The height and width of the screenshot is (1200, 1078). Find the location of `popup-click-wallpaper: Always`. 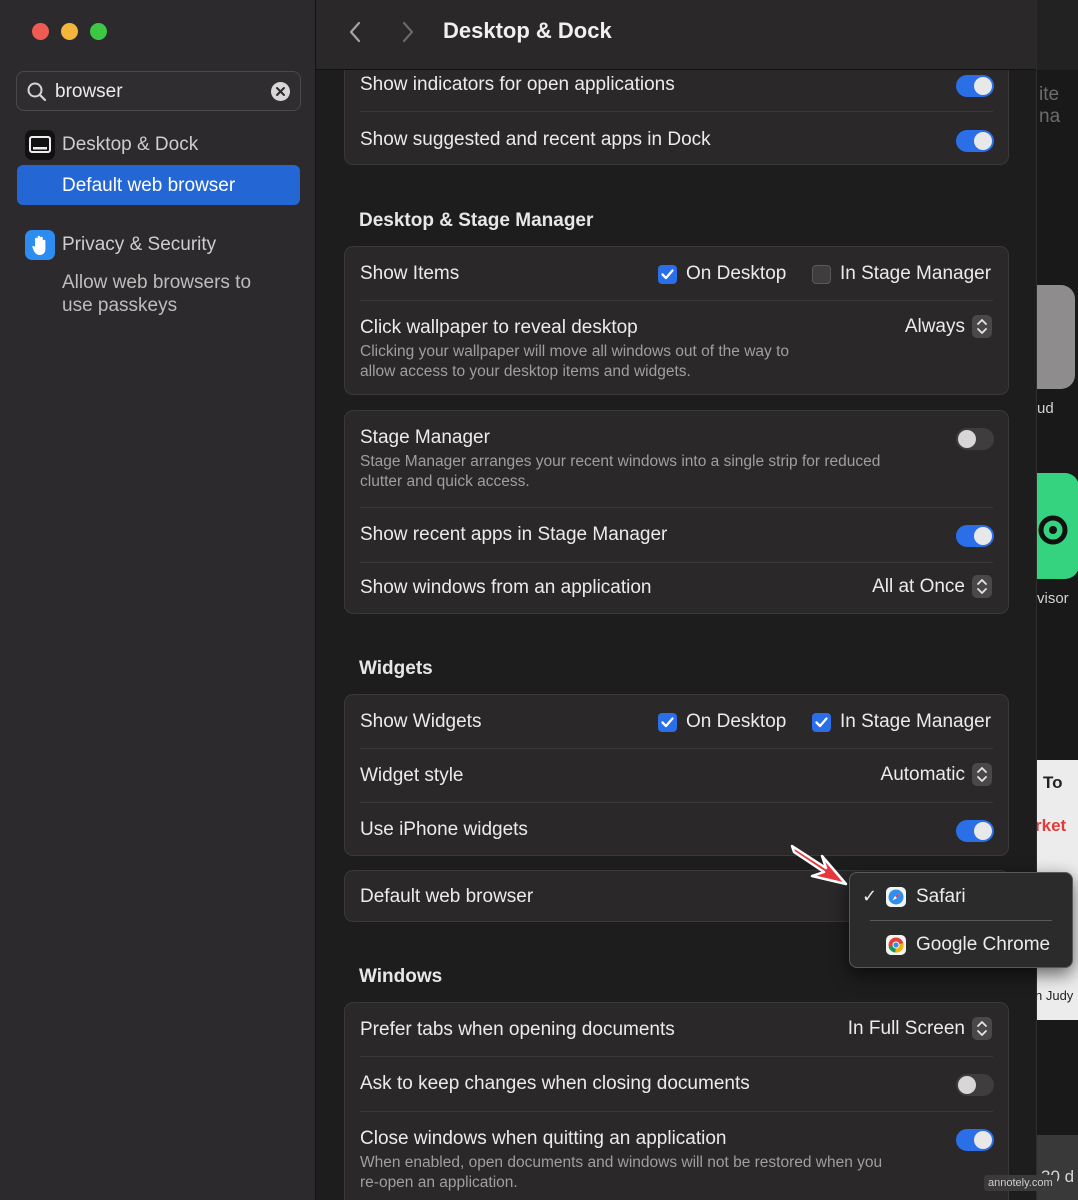

popup-click-wallpaper: Always is located at coordinates (948, 326).